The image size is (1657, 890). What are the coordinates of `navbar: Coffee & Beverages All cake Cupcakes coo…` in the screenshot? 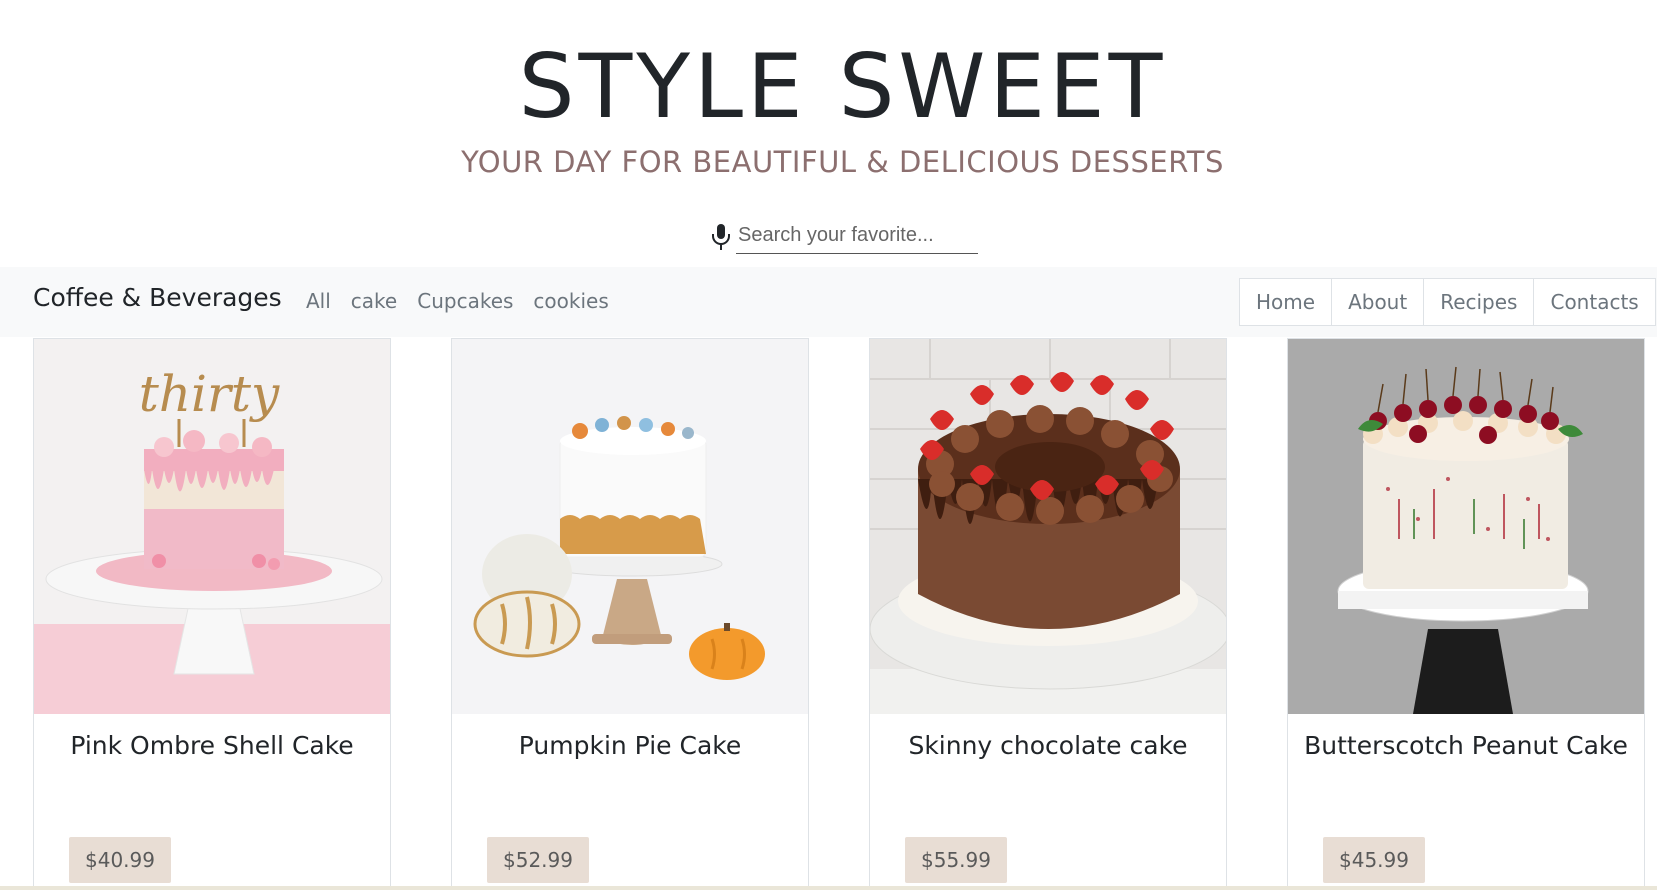 It's located at (828, 302).